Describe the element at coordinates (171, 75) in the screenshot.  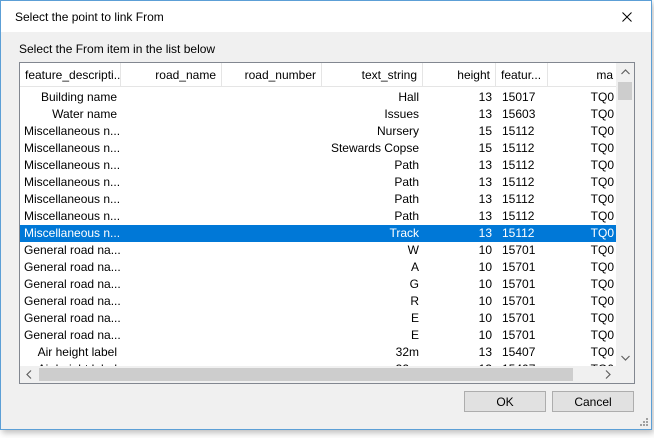
I see `column-header-road-name: road_name` at that location.